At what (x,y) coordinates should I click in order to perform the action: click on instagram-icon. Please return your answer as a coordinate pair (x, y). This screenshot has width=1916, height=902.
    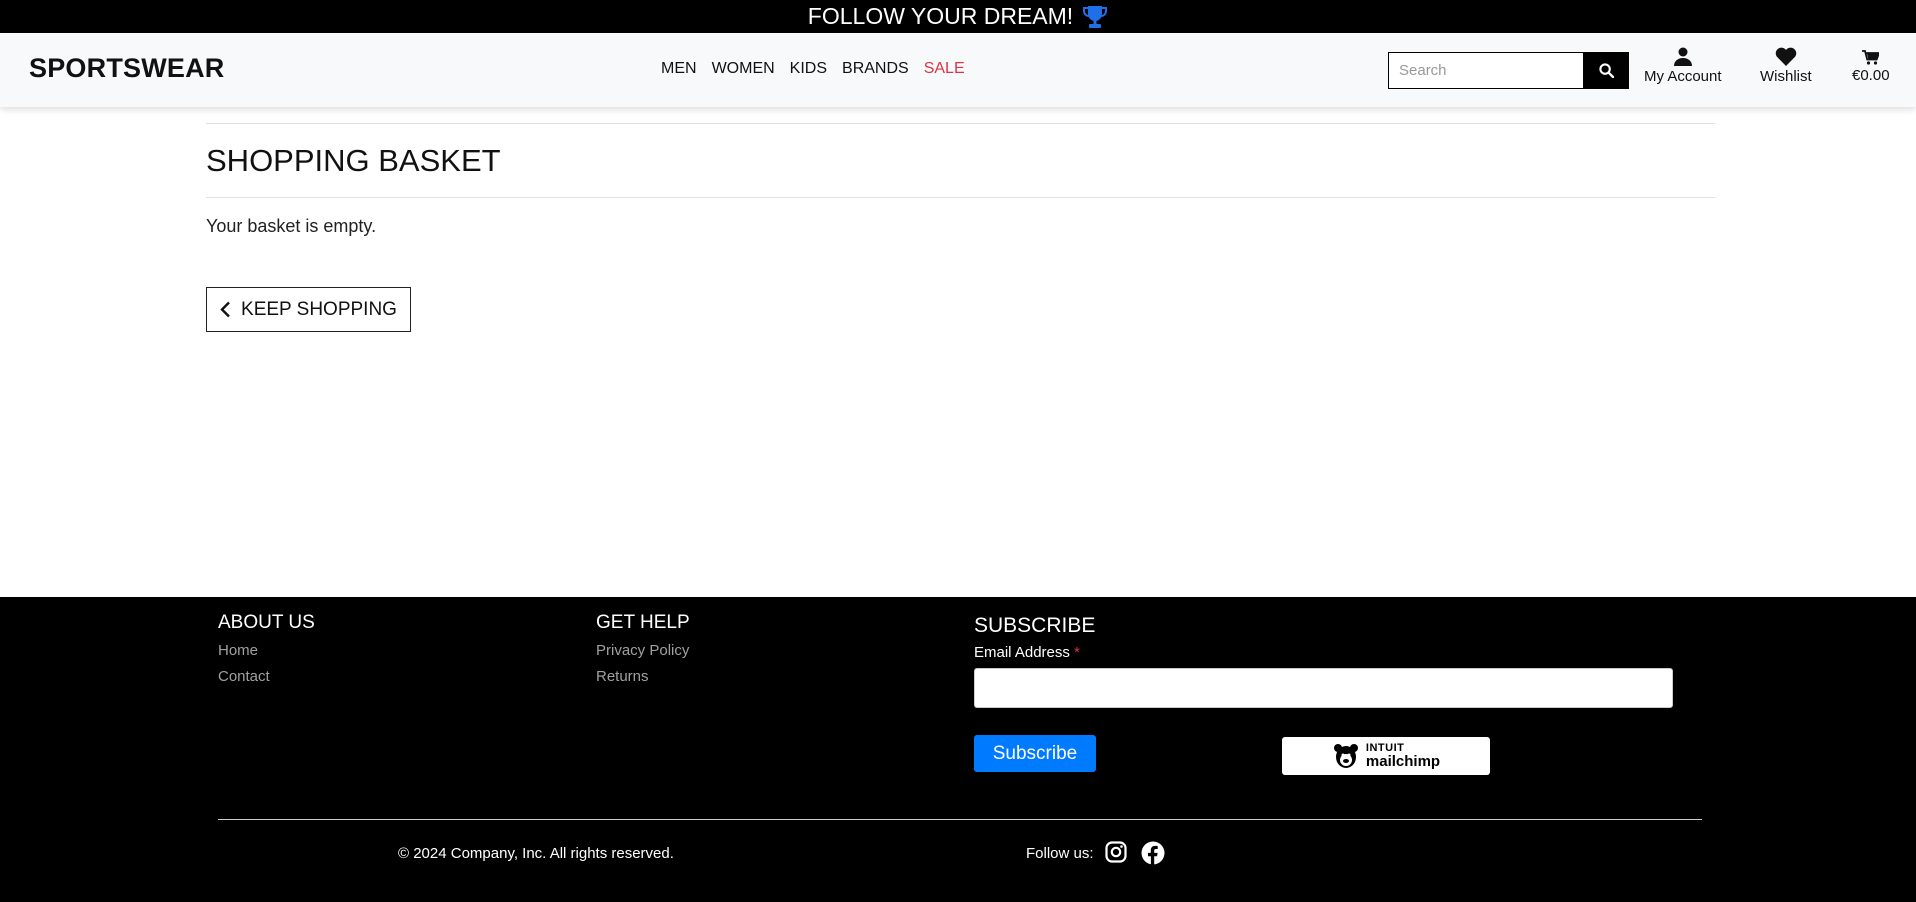
    Looking at the image, I should click on (1116, 854).